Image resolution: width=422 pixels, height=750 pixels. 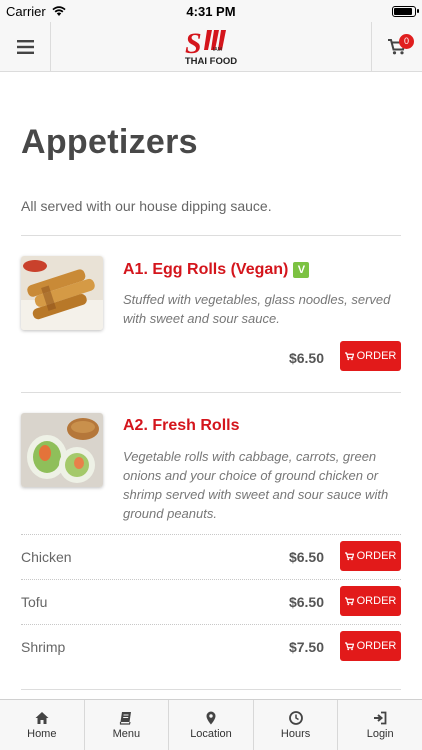 What do you see at coordinates (380, 725) in the screenshot?
I see `nav-login: Login` at bounding box center [380, 725].